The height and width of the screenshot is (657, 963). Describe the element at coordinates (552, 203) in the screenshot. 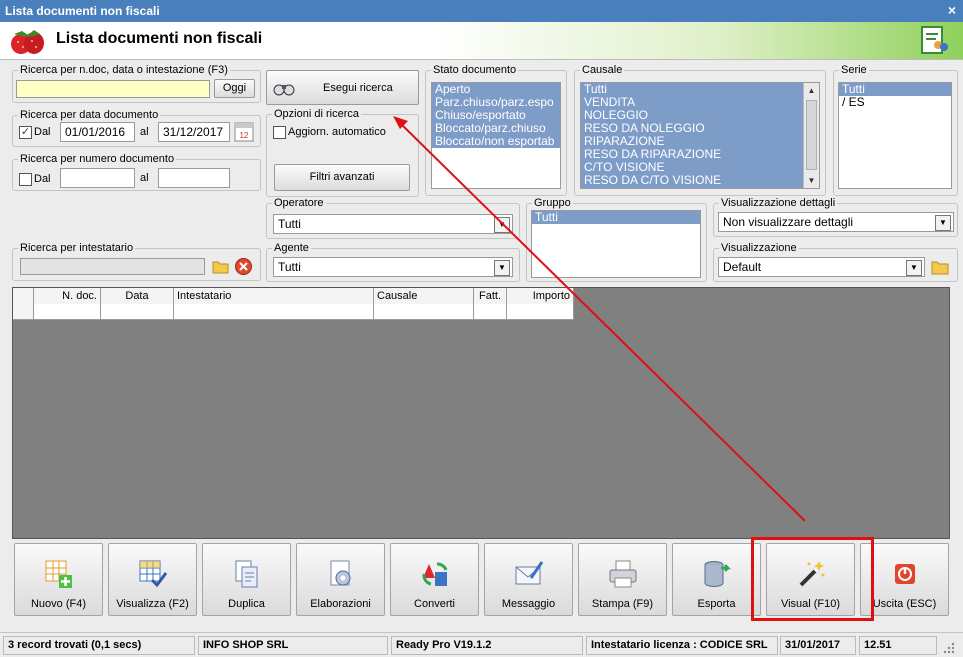

I see `gruppo-legend: Gruppo` at that location.